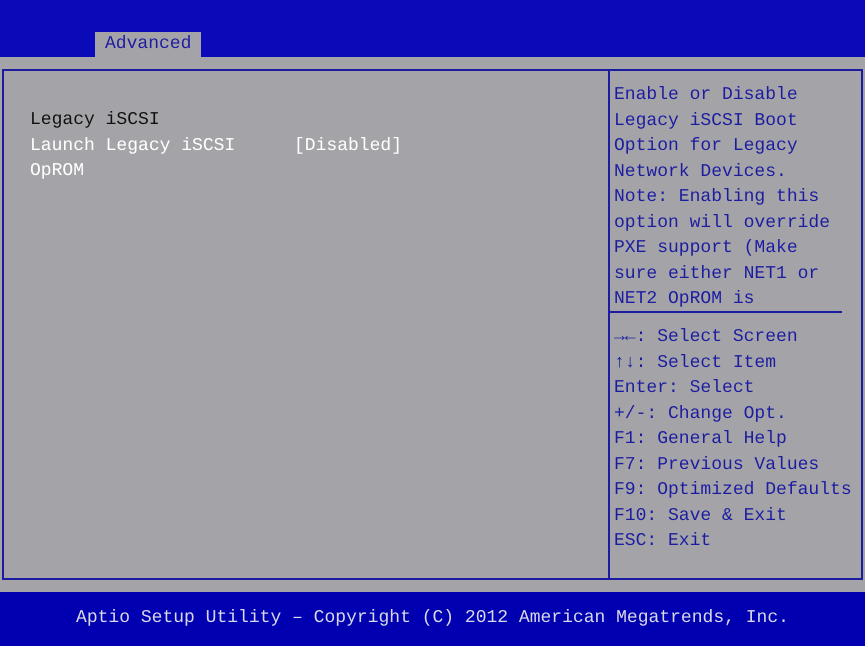 Image resolution: width=865 pixels, height=646 pixels. What do you see at coordinates (432, 618) in the screenshot?
I see `footer-text: Aptio Setup Utility – Copyright (C) 2012 American Megatrends, Inc.` at bounding box center [432, 618].